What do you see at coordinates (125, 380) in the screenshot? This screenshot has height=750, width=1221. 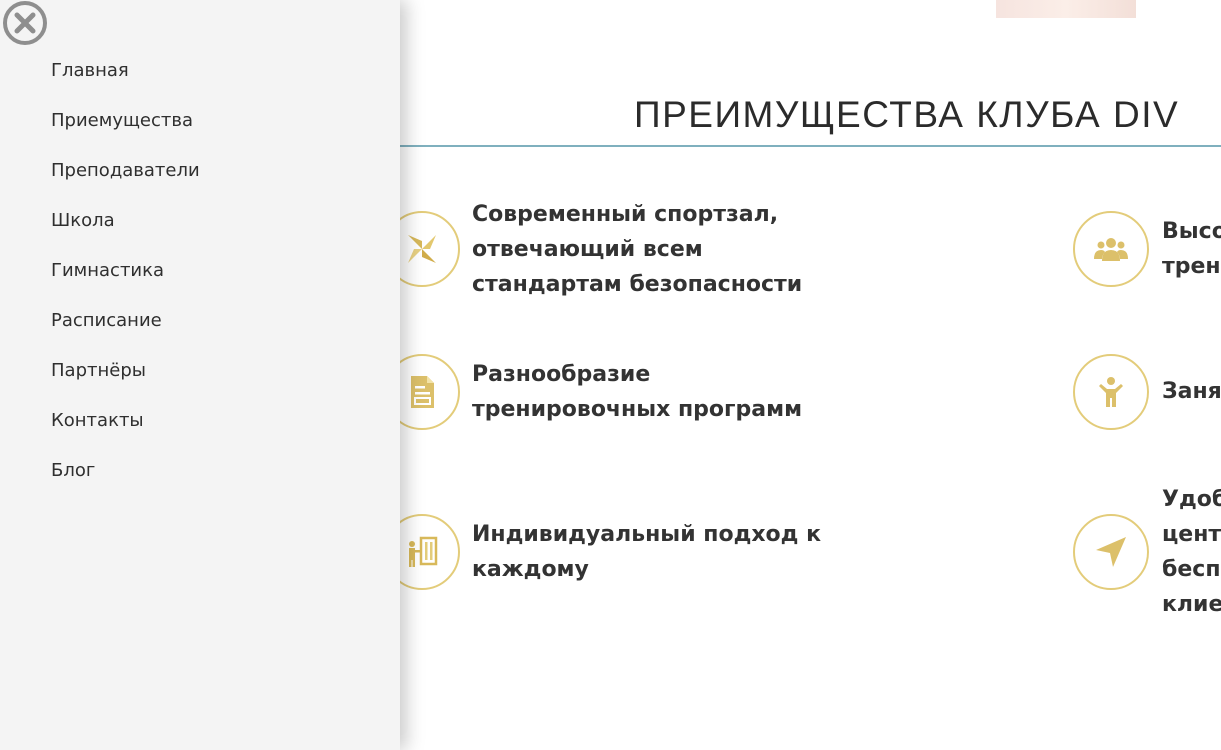 I see `nav-item-partners: Партнёры` at bounding box center [125, 380].